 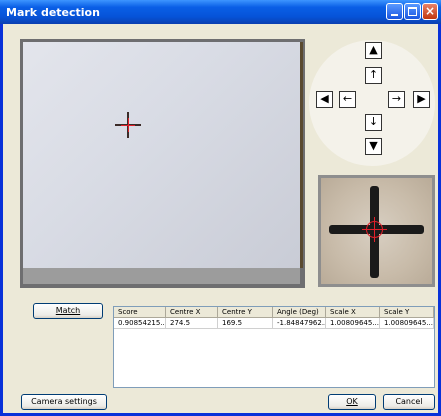 What do you see at coordinates (373, 122) in the screenshot?
I see `jog-down-button: ↓` at bounding box center [373, 122].